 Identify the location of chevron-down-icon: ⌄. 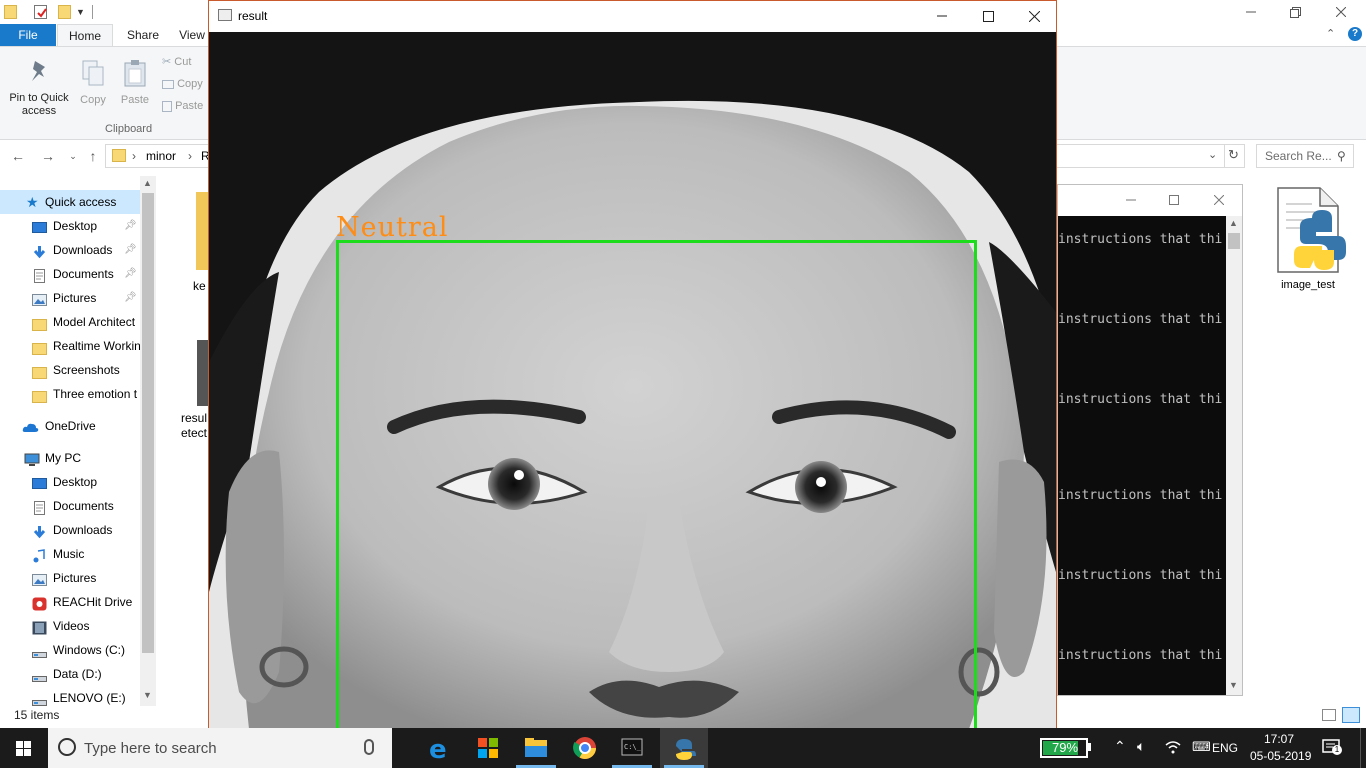
(1212, 154).